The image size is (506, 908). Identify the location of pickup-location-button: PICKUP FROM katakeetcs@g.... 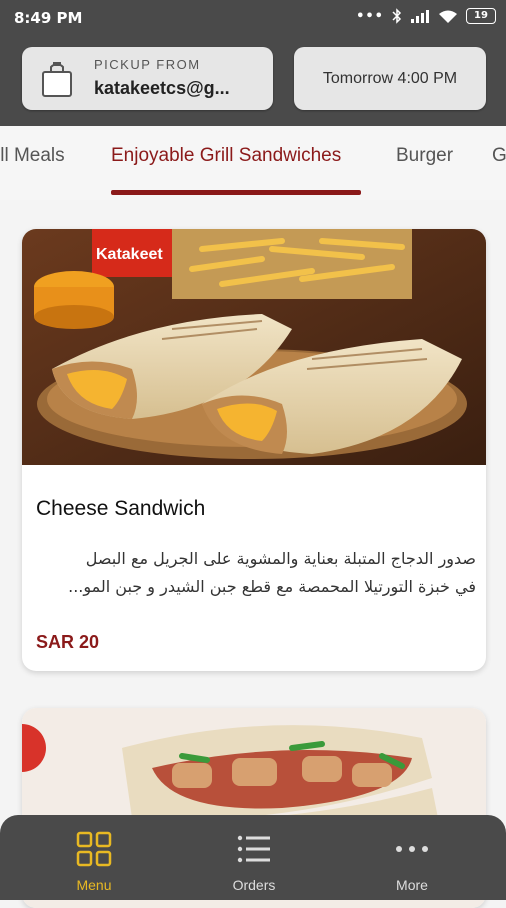
(147, 78).